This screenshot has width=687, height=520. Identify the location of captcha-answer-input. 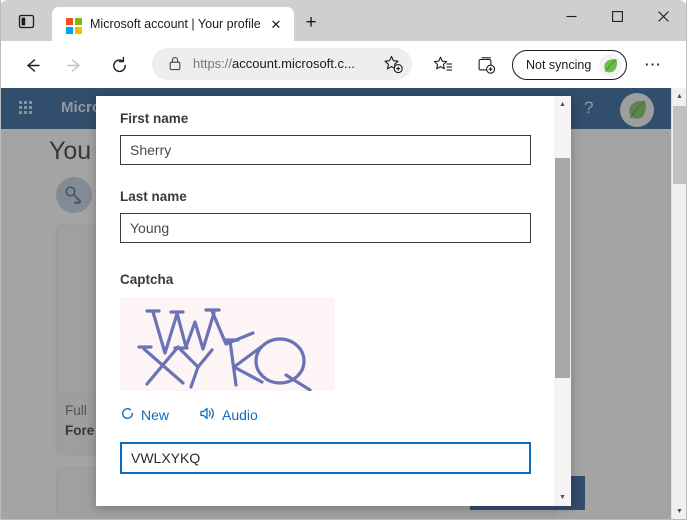
(325, 458).